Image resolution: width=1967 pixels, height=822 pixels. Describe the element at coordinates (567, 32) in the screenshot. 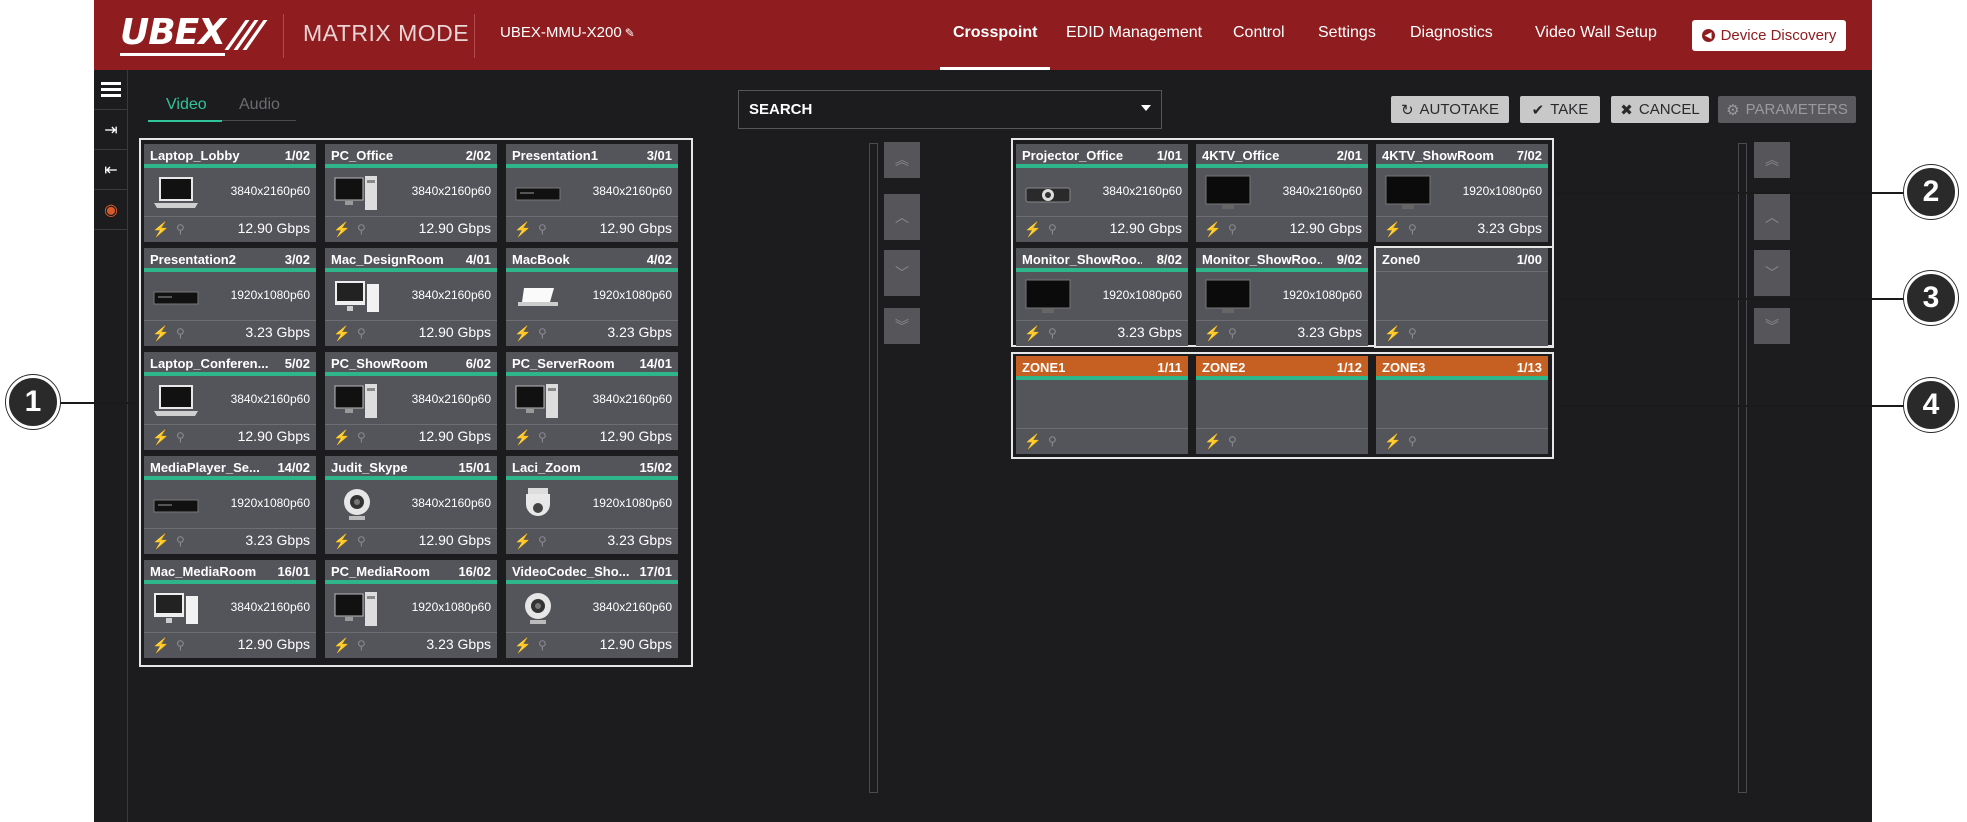

I see `device-name: UBEX-MMU-X200 ✎` at that location.